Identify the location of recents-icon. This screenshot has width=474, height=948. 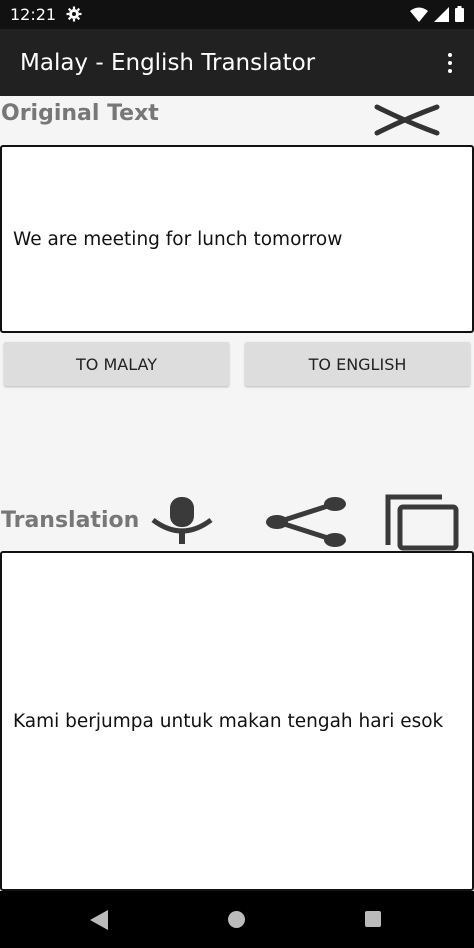
(373, 919).